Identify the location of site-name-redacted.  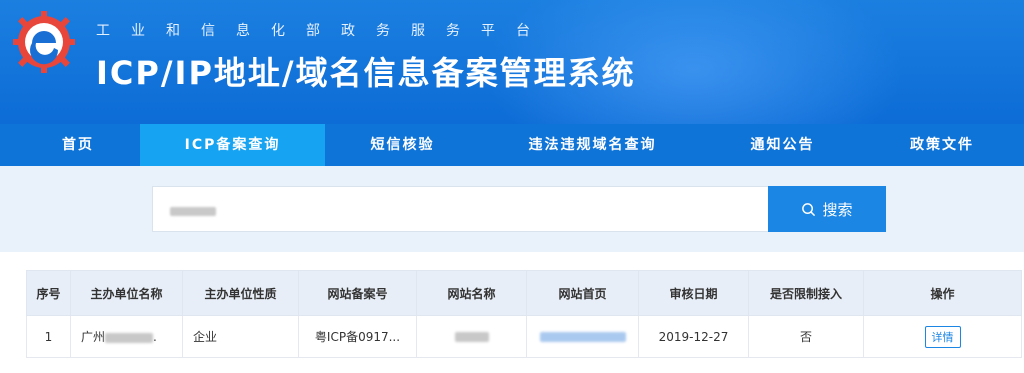
(471, 337).